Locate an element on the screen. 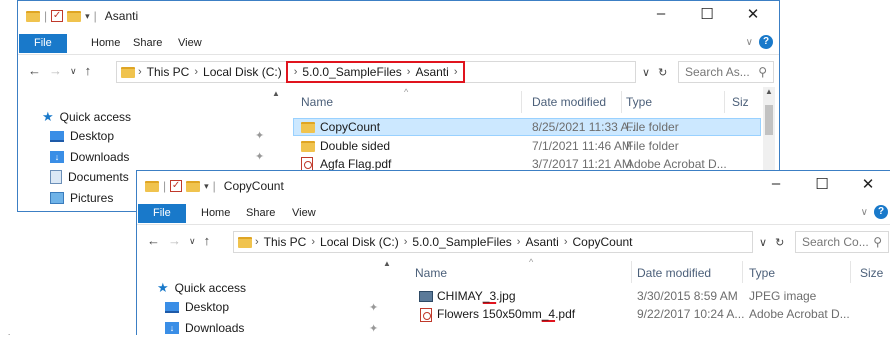 Image resolution: width=890 pixels, height=337 pixels. title-bar: | ✓ ▾ | Asanti – ☐ ✕ is located at coordinates (398, 16).